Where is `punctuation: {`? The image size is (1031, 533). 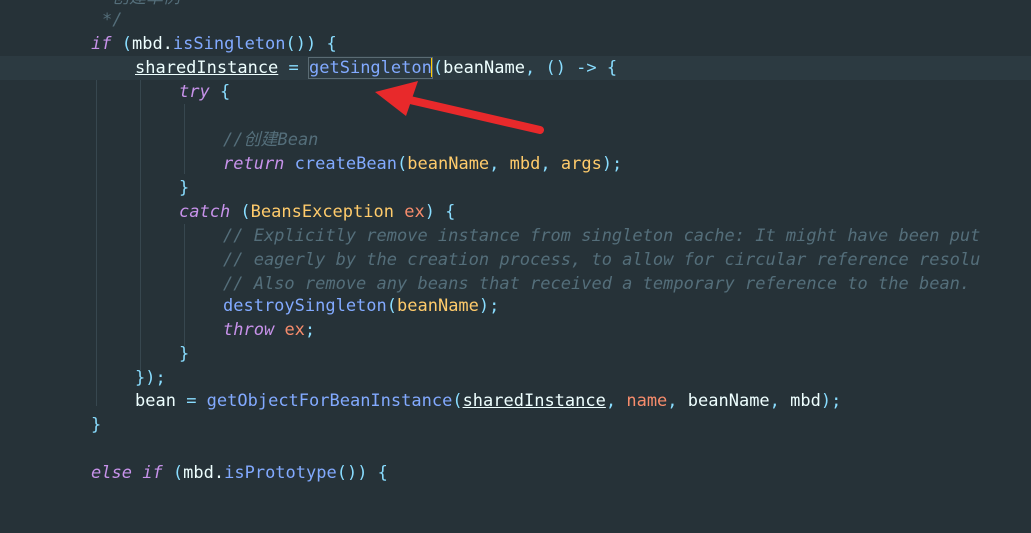
punctuation: { is located at coordinates (220, 92).